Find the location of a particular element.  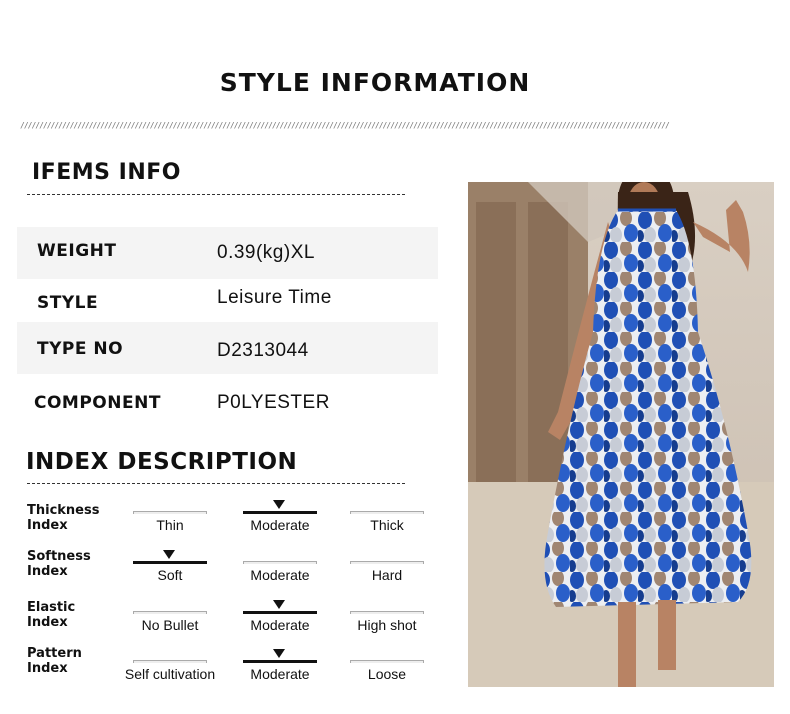

scale-option: Loose is located at coordinates (387, 668).